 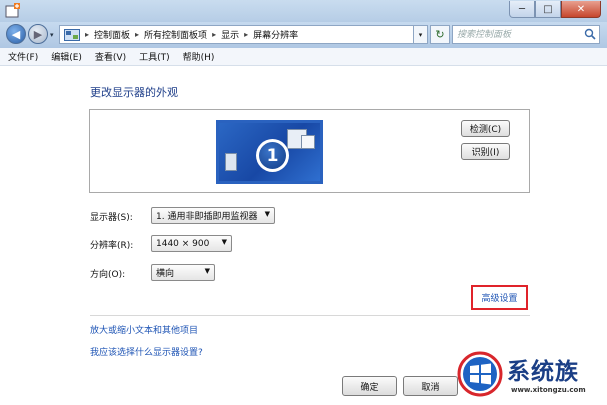 What do you see at coordinates (175, 34) in the screenshot?
I see `breadcrumb-all-items: 所有控制面板项` at bounding box center [175, 34].